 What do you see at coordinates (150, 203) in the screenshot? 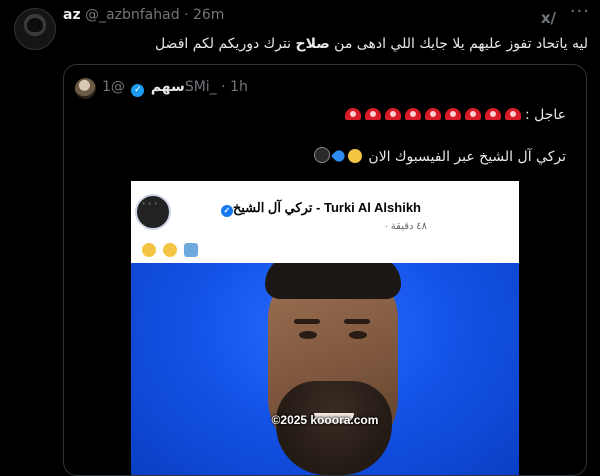
I see `facebook-more-icon: ···` at bounding box center [150, 203].